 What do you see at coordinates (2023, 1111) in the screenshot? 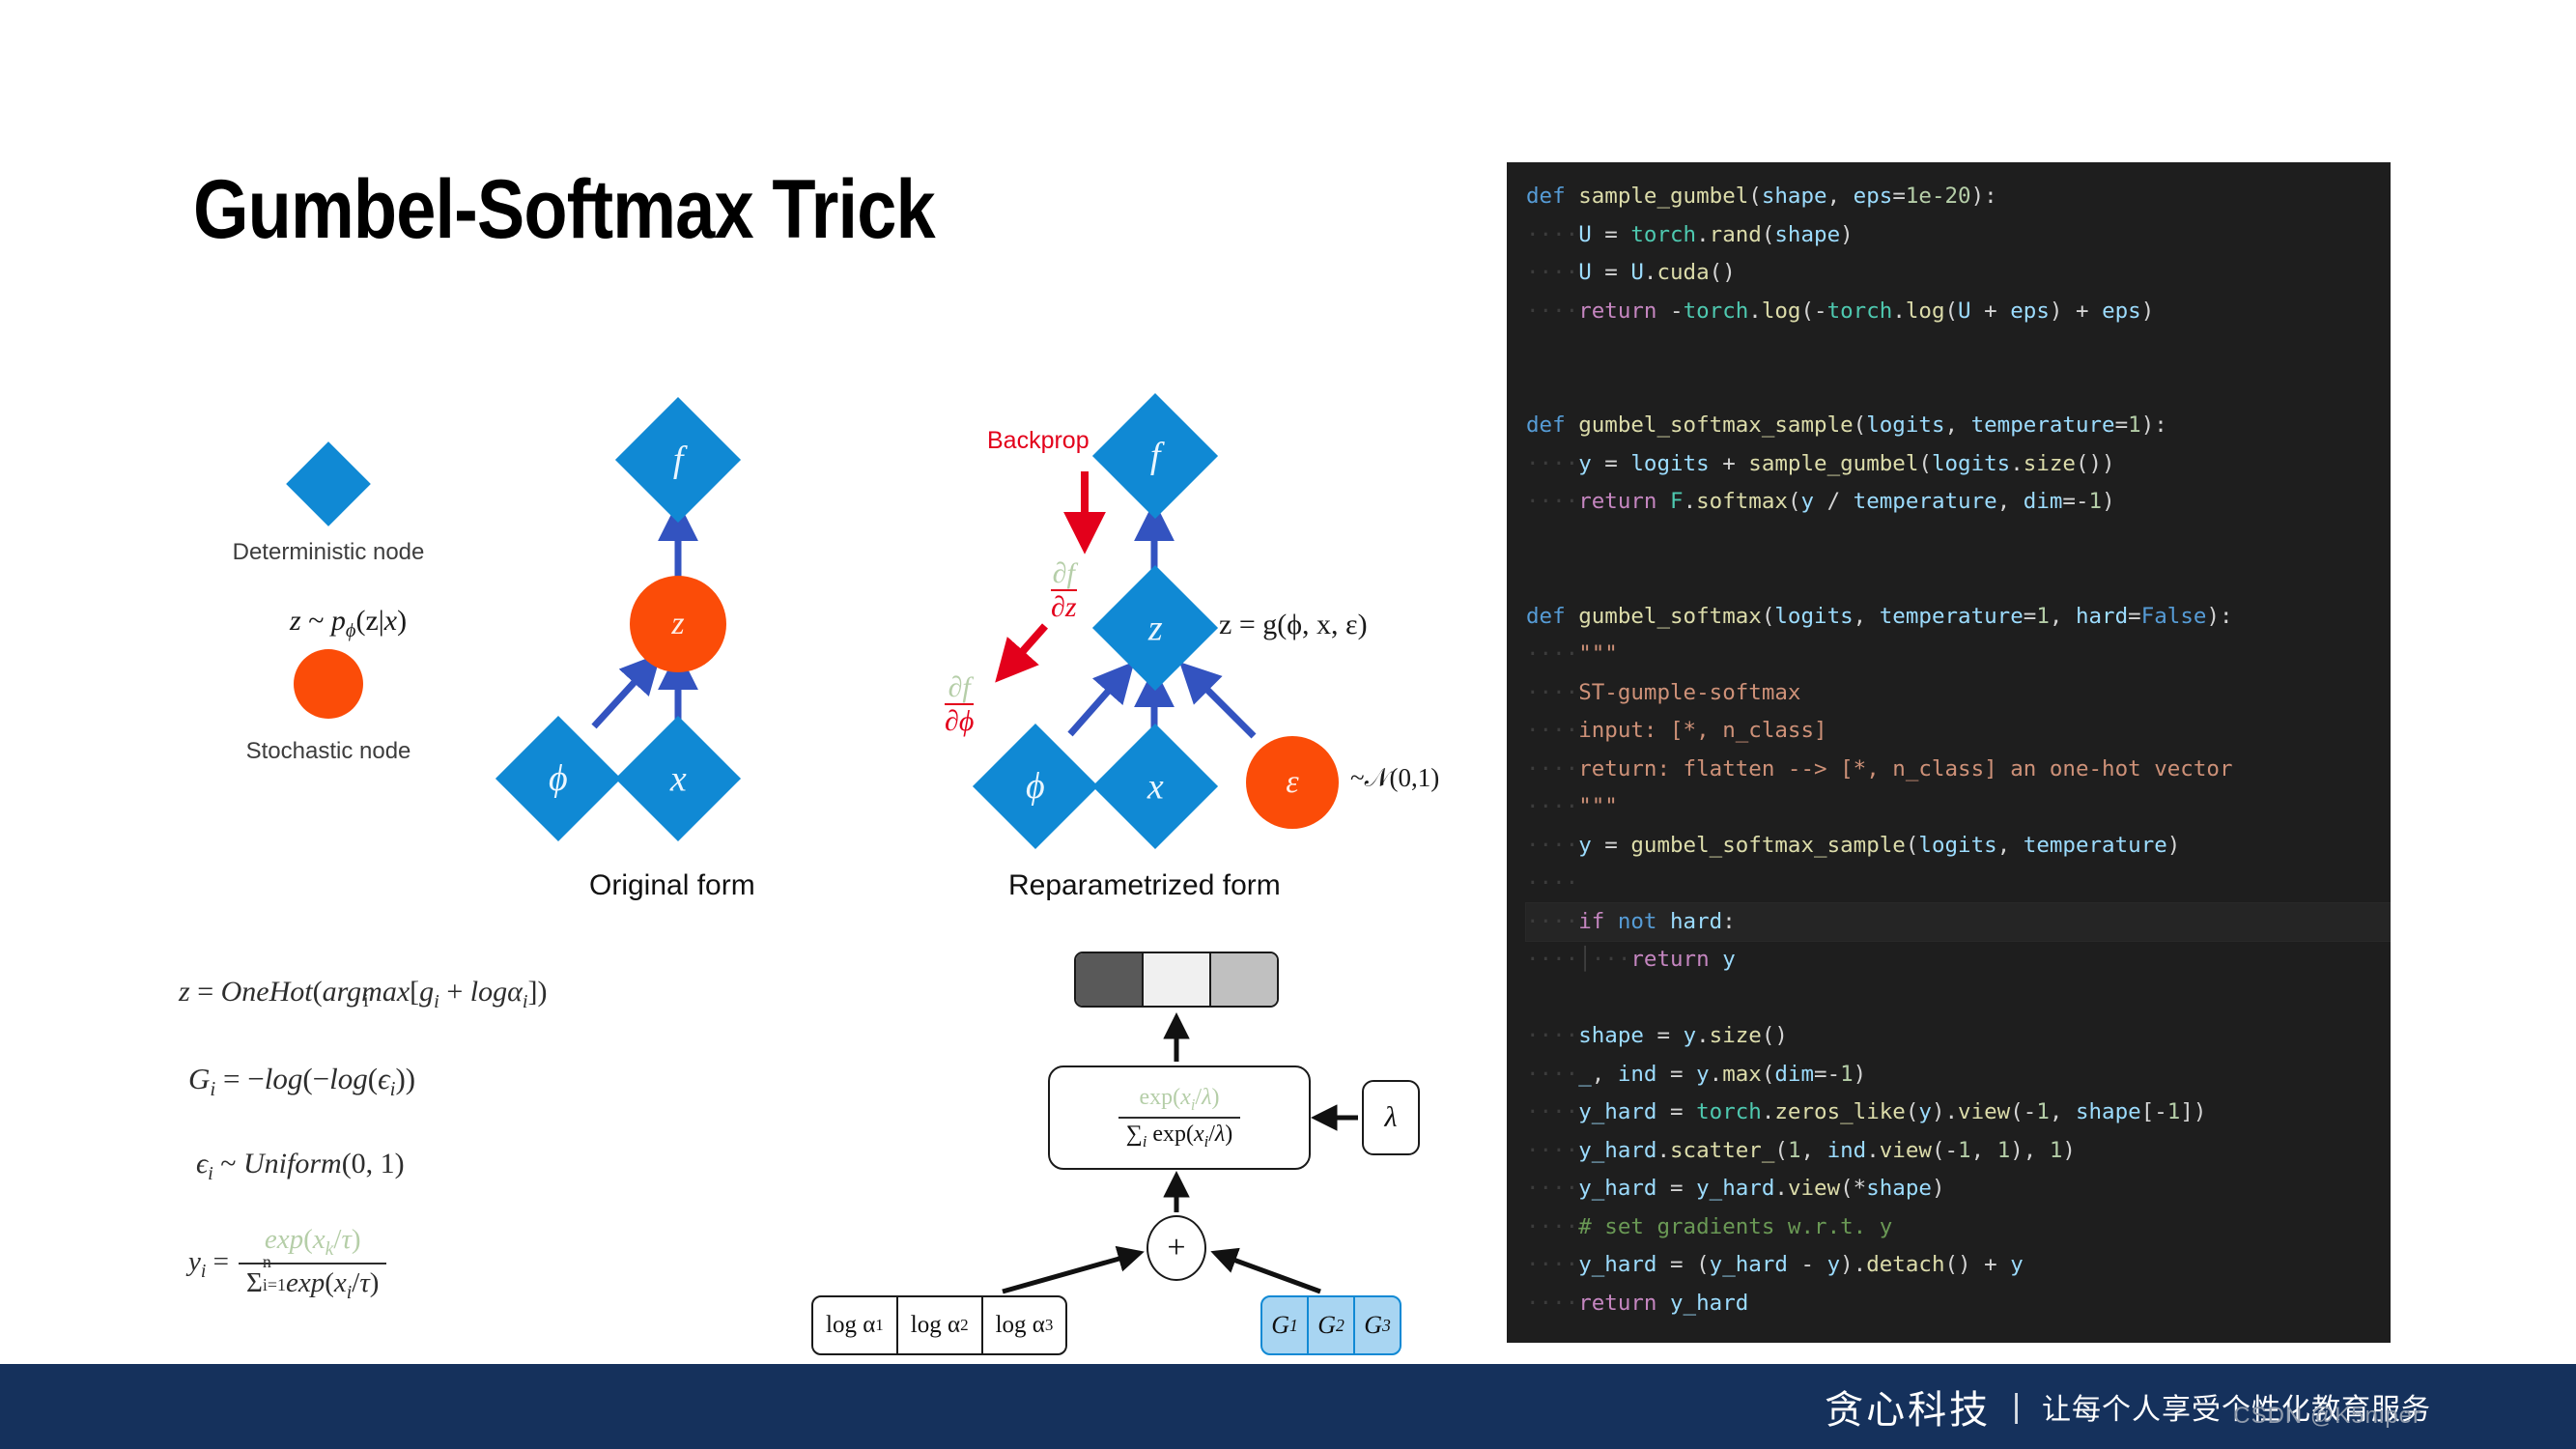
I see `code-token: (-` at bounding box center [2023, 1111].